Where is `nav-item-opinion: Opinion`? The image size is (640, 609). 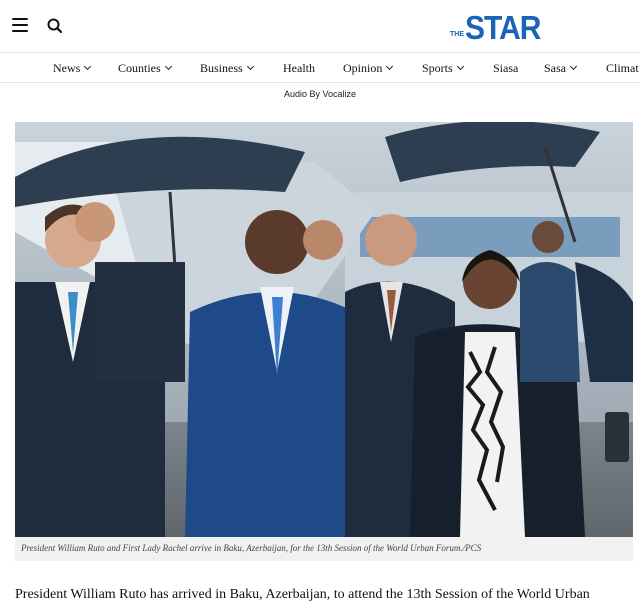 nav-item-opinion: Opinion is located at coordinates (368, 68).